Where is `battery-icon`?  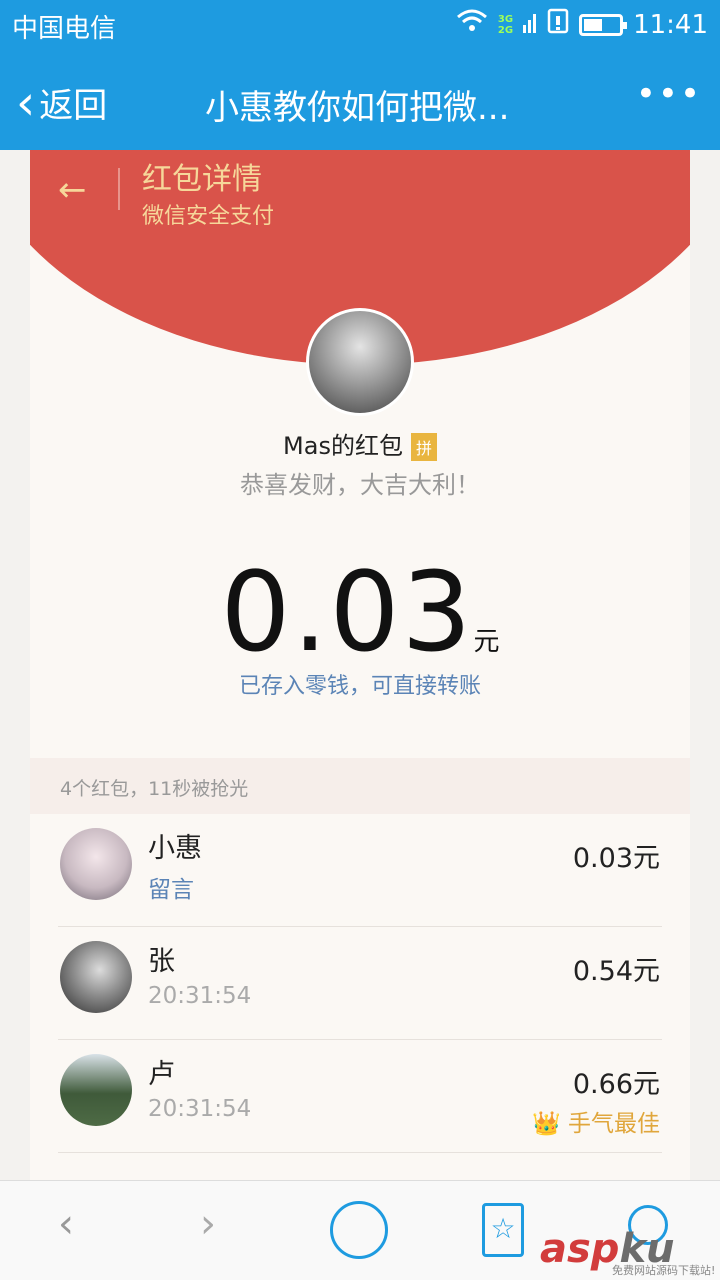 battery-icon is located at coordinates (603, 24).